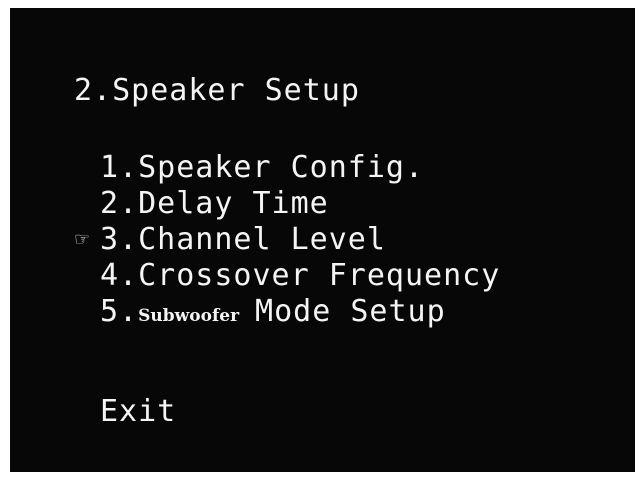 Image resolution: width=639 pixels, height=482 pixels. I want to click on menu-item-number: 3., so click(119, 239).